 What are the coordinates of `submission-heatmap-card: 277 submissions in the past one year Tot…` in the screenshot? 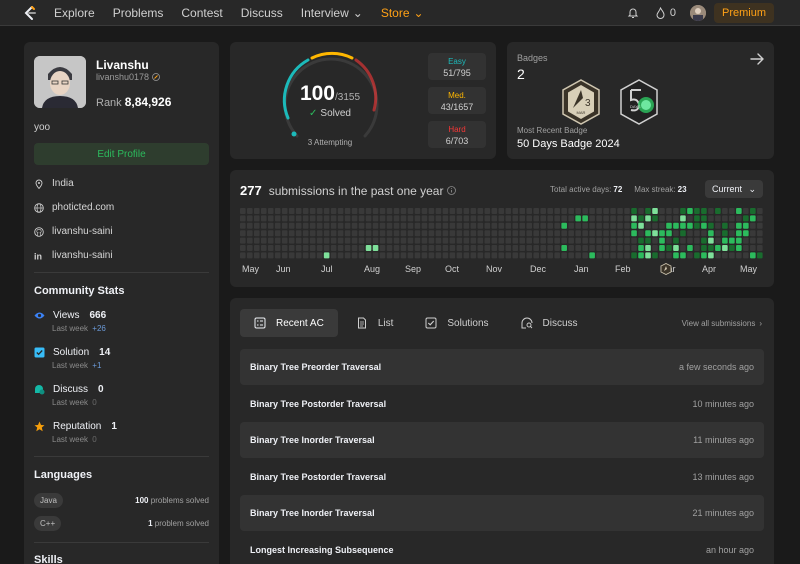 It's located at (502, 228).